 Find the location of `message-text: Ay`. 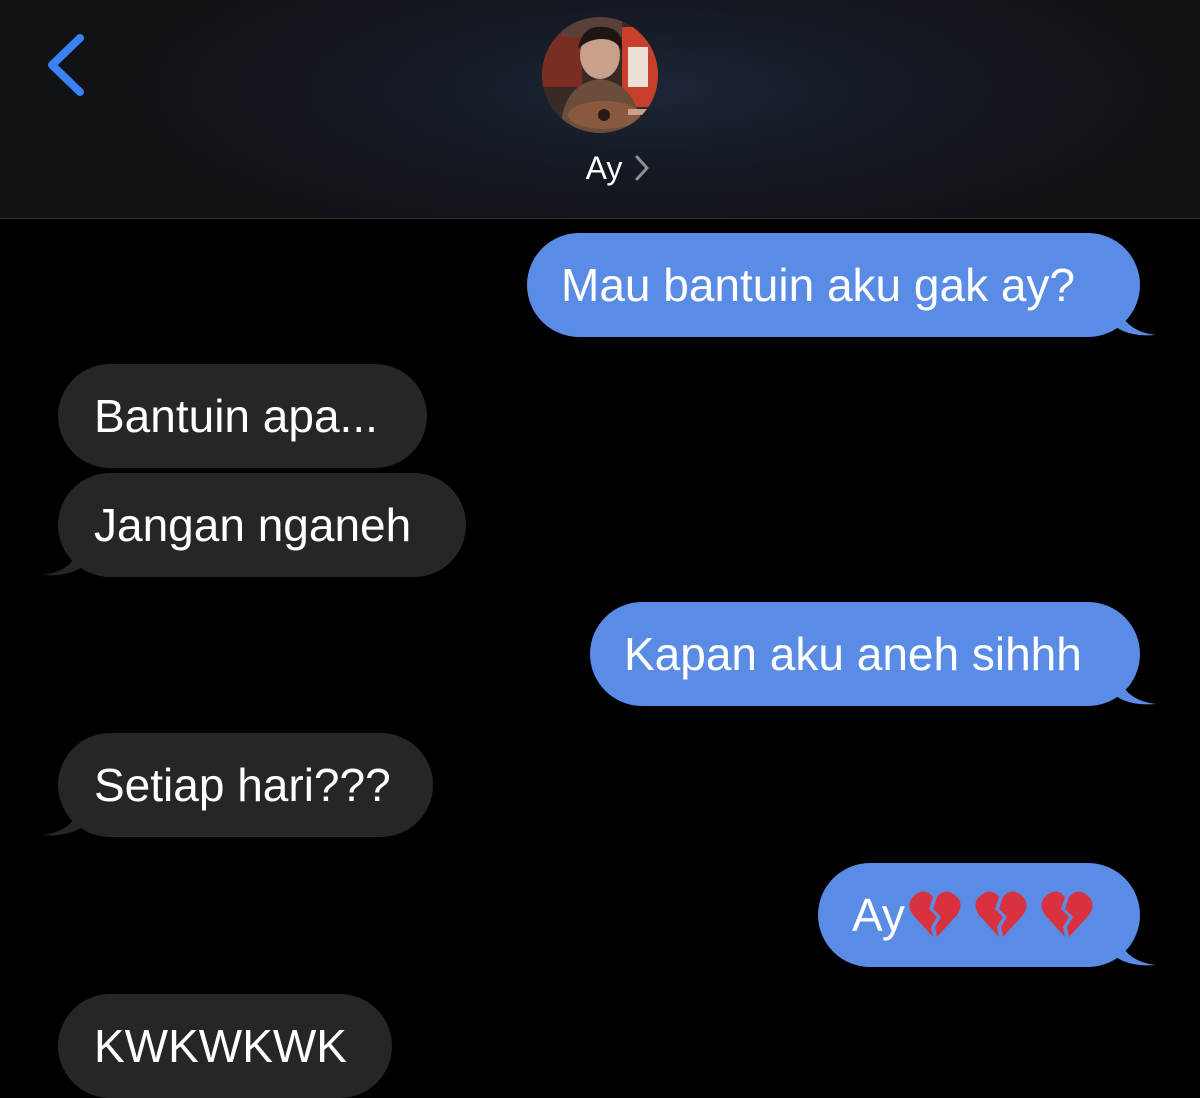

message-text: Ay is located at coordinates (878, 915).